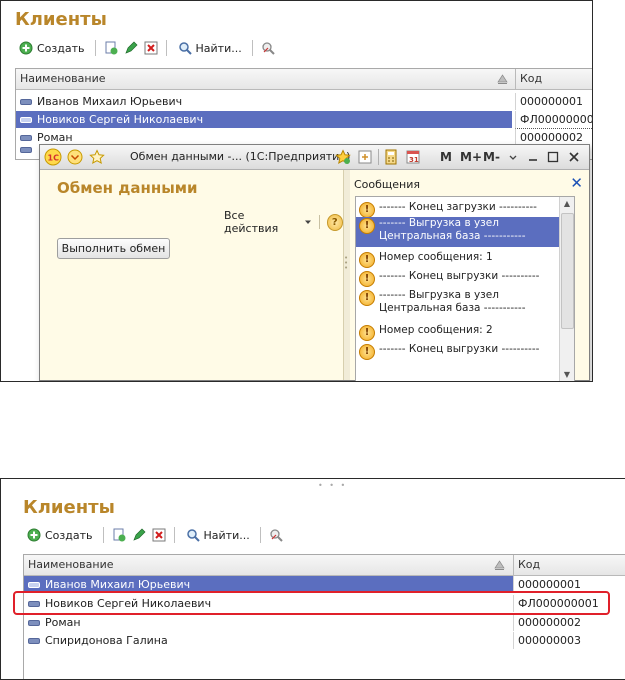 This screenshot has width=625, height=680. Describe the element at coordinates (553, 120) in the screenshot. I see `row-code-cell: ФЛ00000000` at that location.